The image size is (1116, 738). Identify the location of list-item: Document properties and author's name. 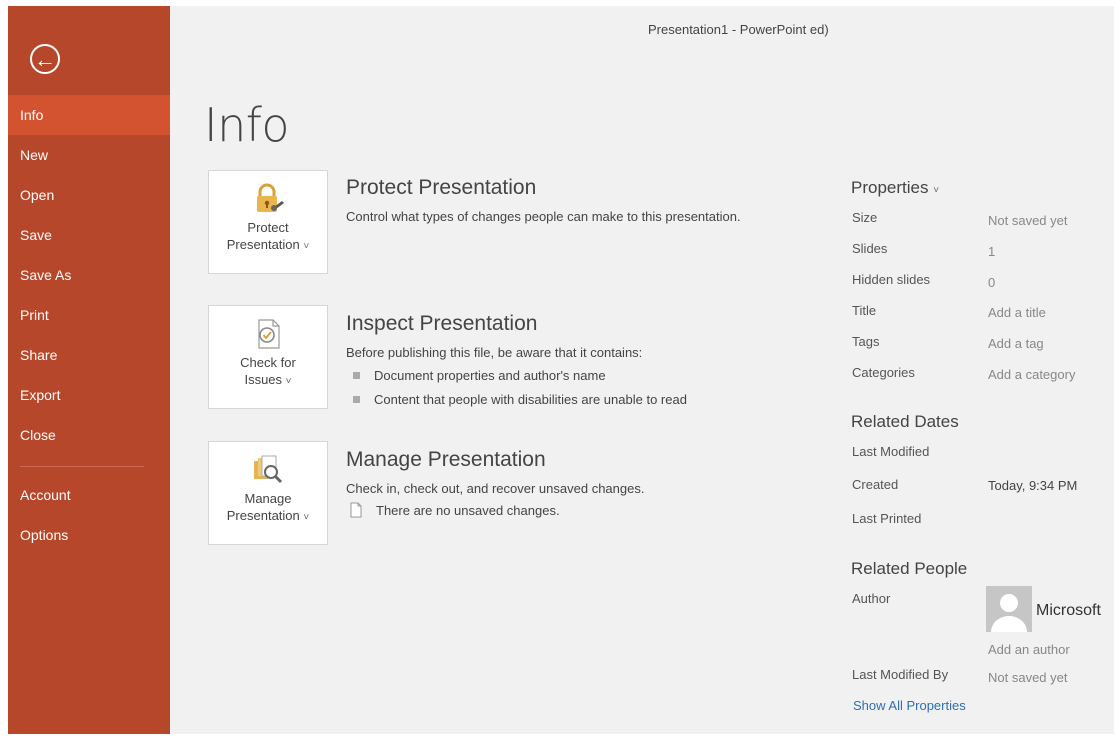
(479, 375).